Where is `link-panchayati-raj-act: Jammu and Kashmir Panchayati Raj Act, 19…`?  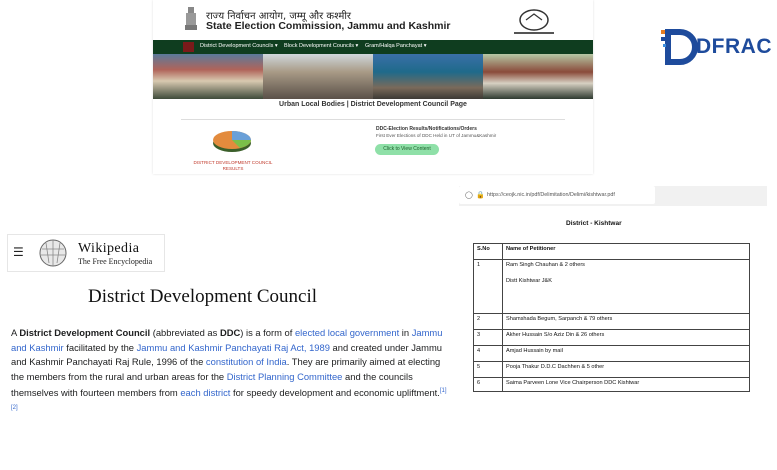
link-panchayati-raj-act: Jammu and Kashmir Panchayati Raj Act, 19… is located at coordinates (233, 347).